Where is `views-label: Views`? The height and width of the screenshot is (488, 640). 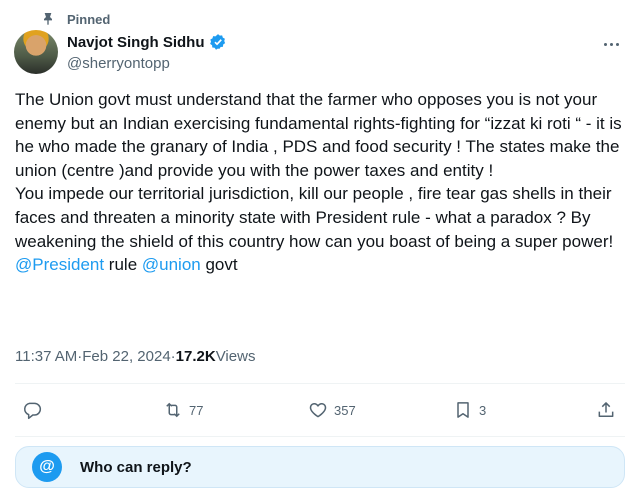 views-label: Views is located at coordinates (235, 356).